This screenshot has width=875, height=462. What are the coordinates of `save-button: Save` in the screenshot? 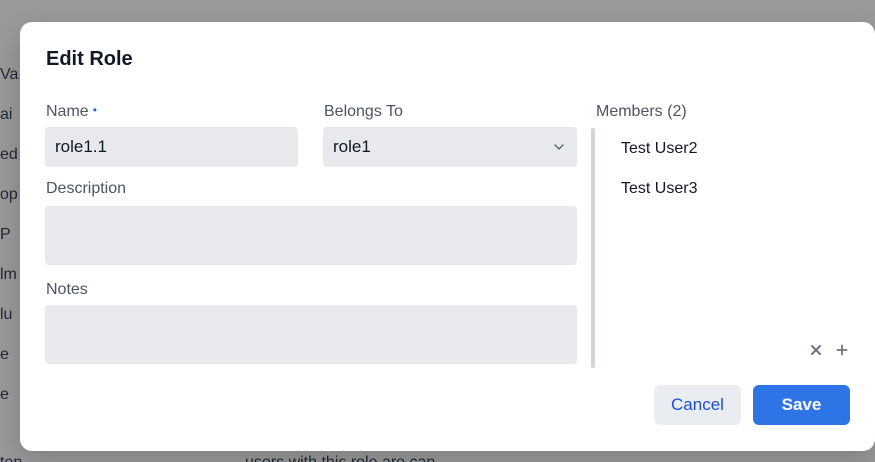 It's located at (801, 405).